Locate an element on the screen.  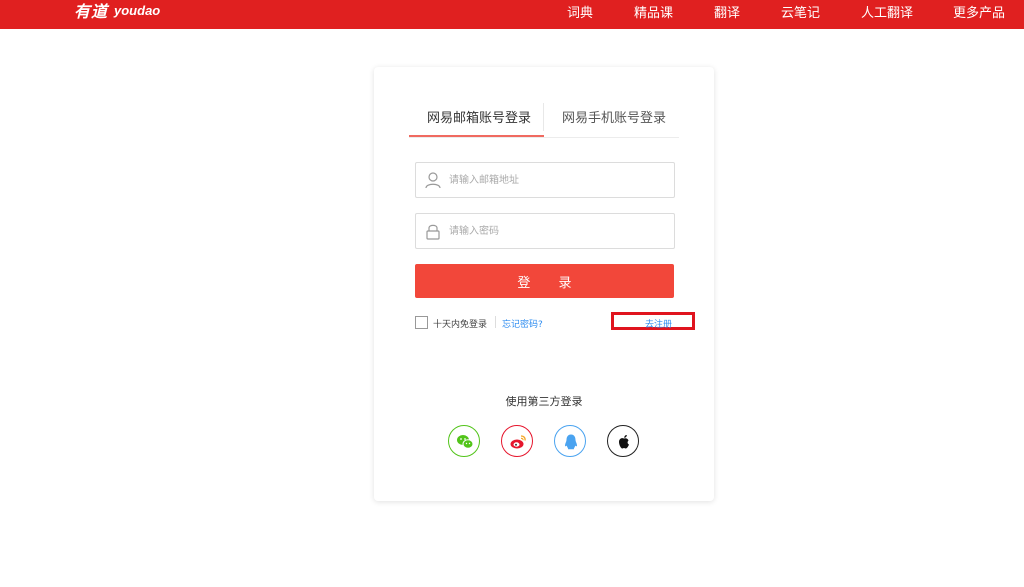
weibo-login-button is located at coordinates (517, 441).